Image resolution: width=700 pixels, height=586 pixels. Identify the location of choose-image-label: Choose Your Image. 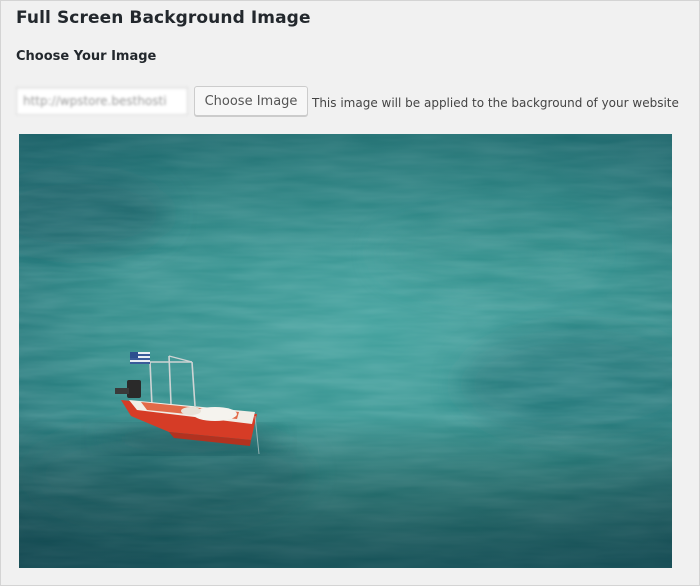
(86, 56).